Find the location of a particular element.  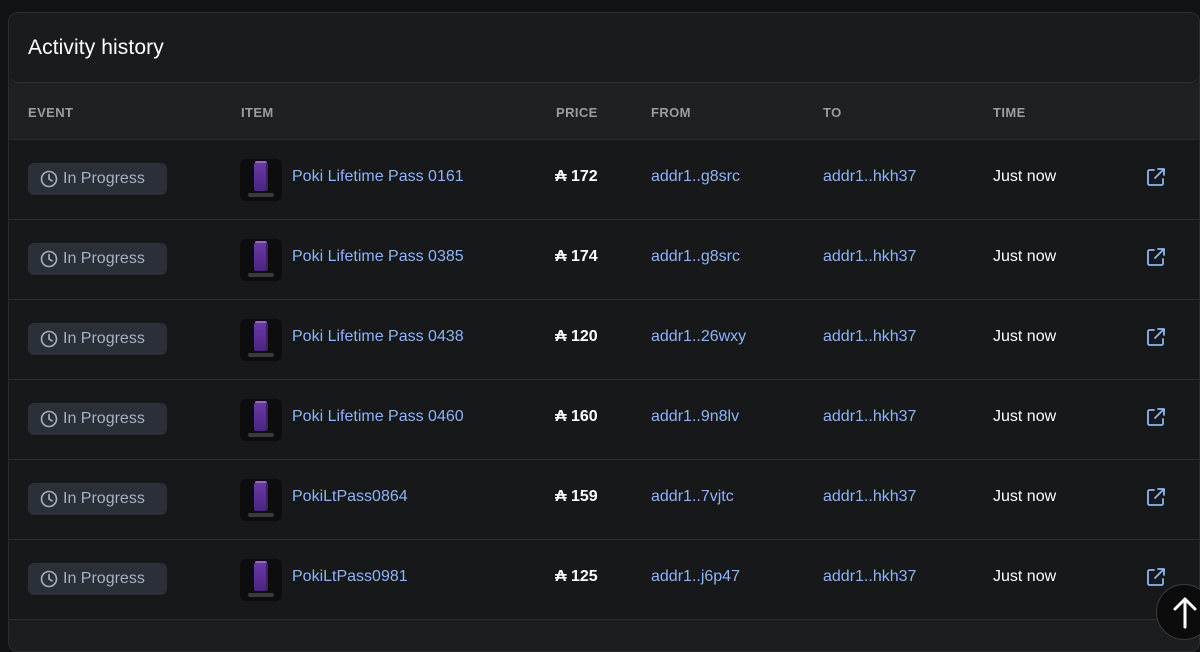

item-link: Poki Lifetime Pass 0385 is located at coordinates (378, 257).